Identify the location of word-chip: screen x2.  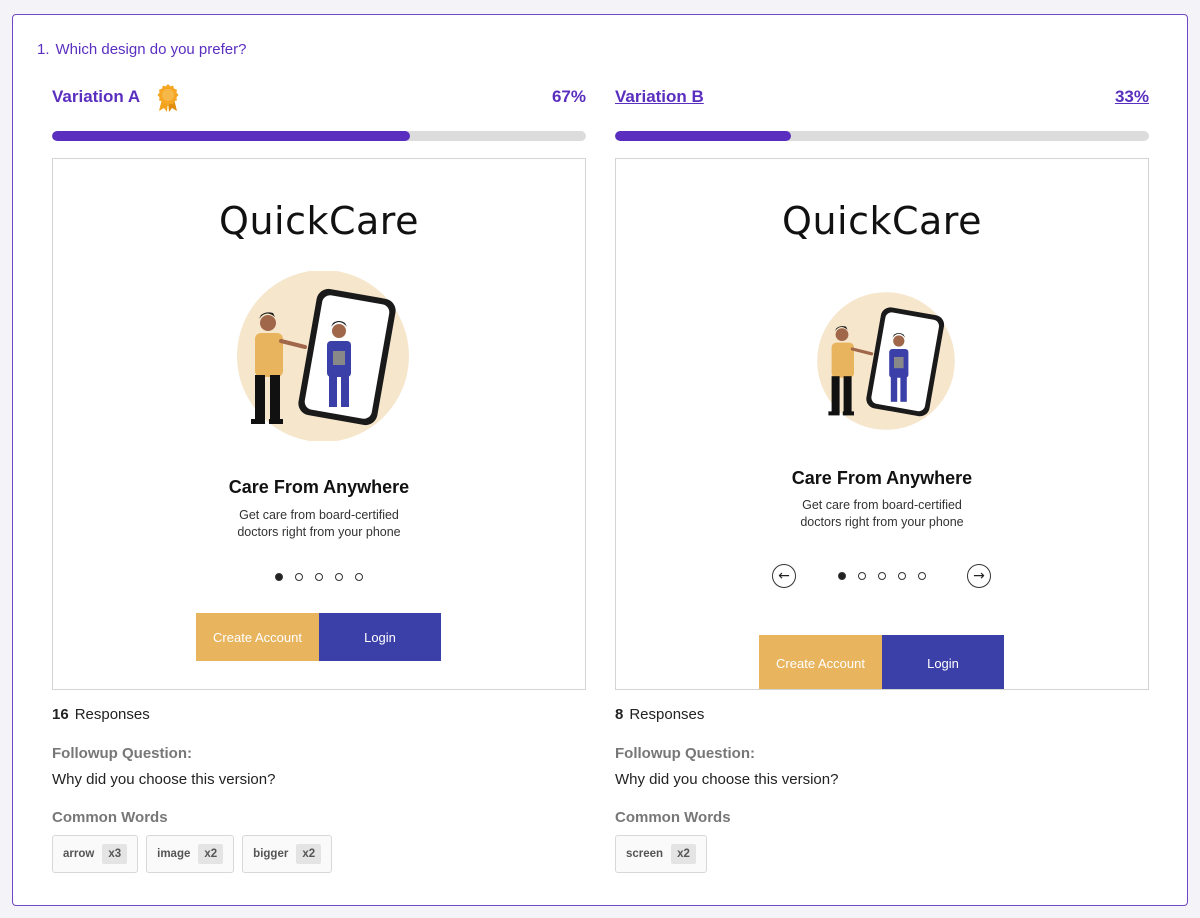
(661, 854).